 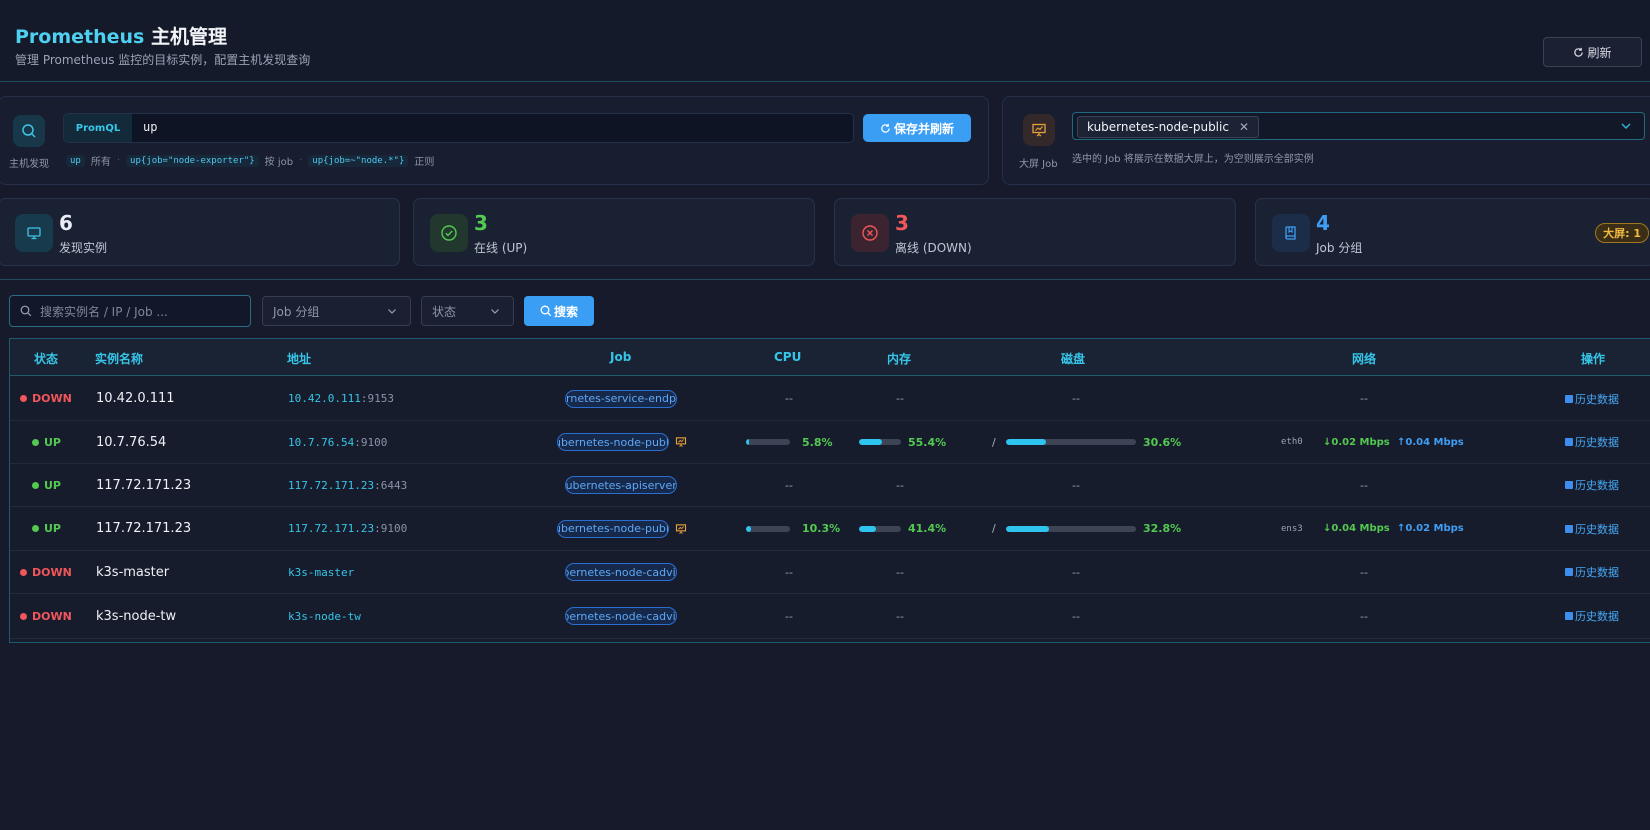 What do you see at coordinates (900, 398) in the screenshot?
I see `memory-empty: --` at bounding box center [900, 398].